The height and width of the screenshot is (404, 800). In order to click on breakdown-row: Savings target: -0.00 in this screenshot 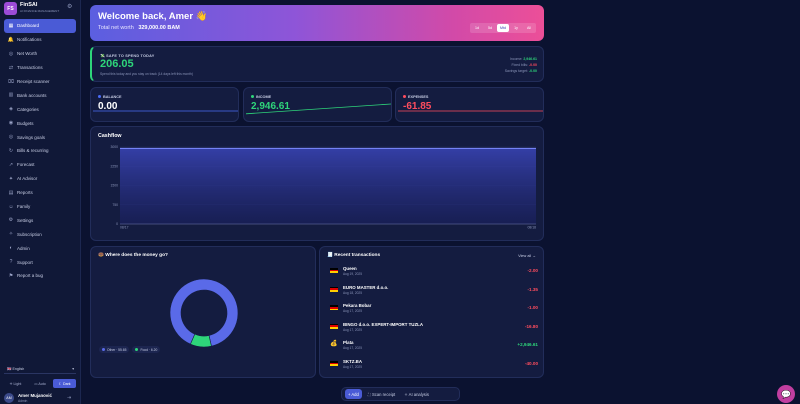, I will do `click(521, 71)`.